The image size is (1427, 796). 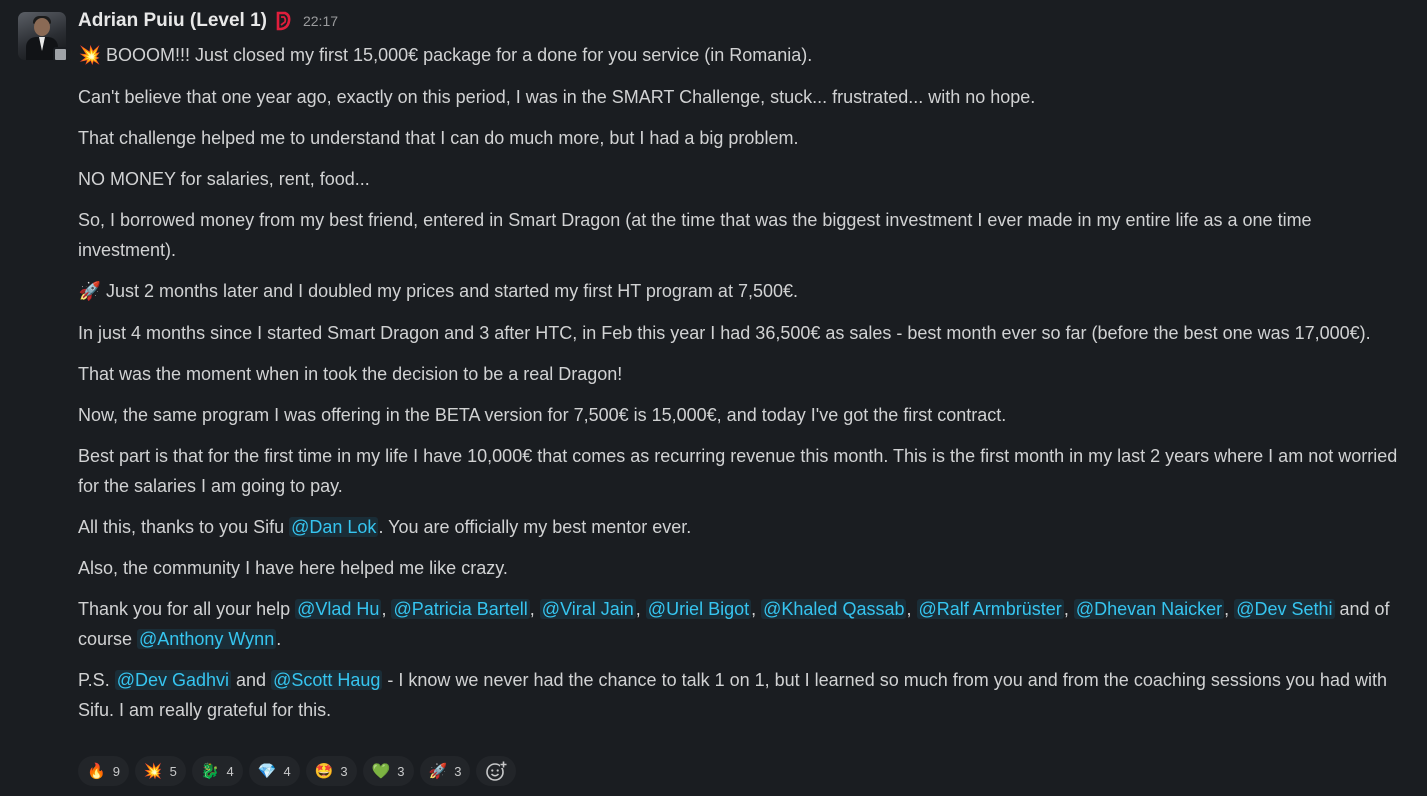 I want to click on reaction-star-struck: 🤩 3, so click(x=331, y=771).